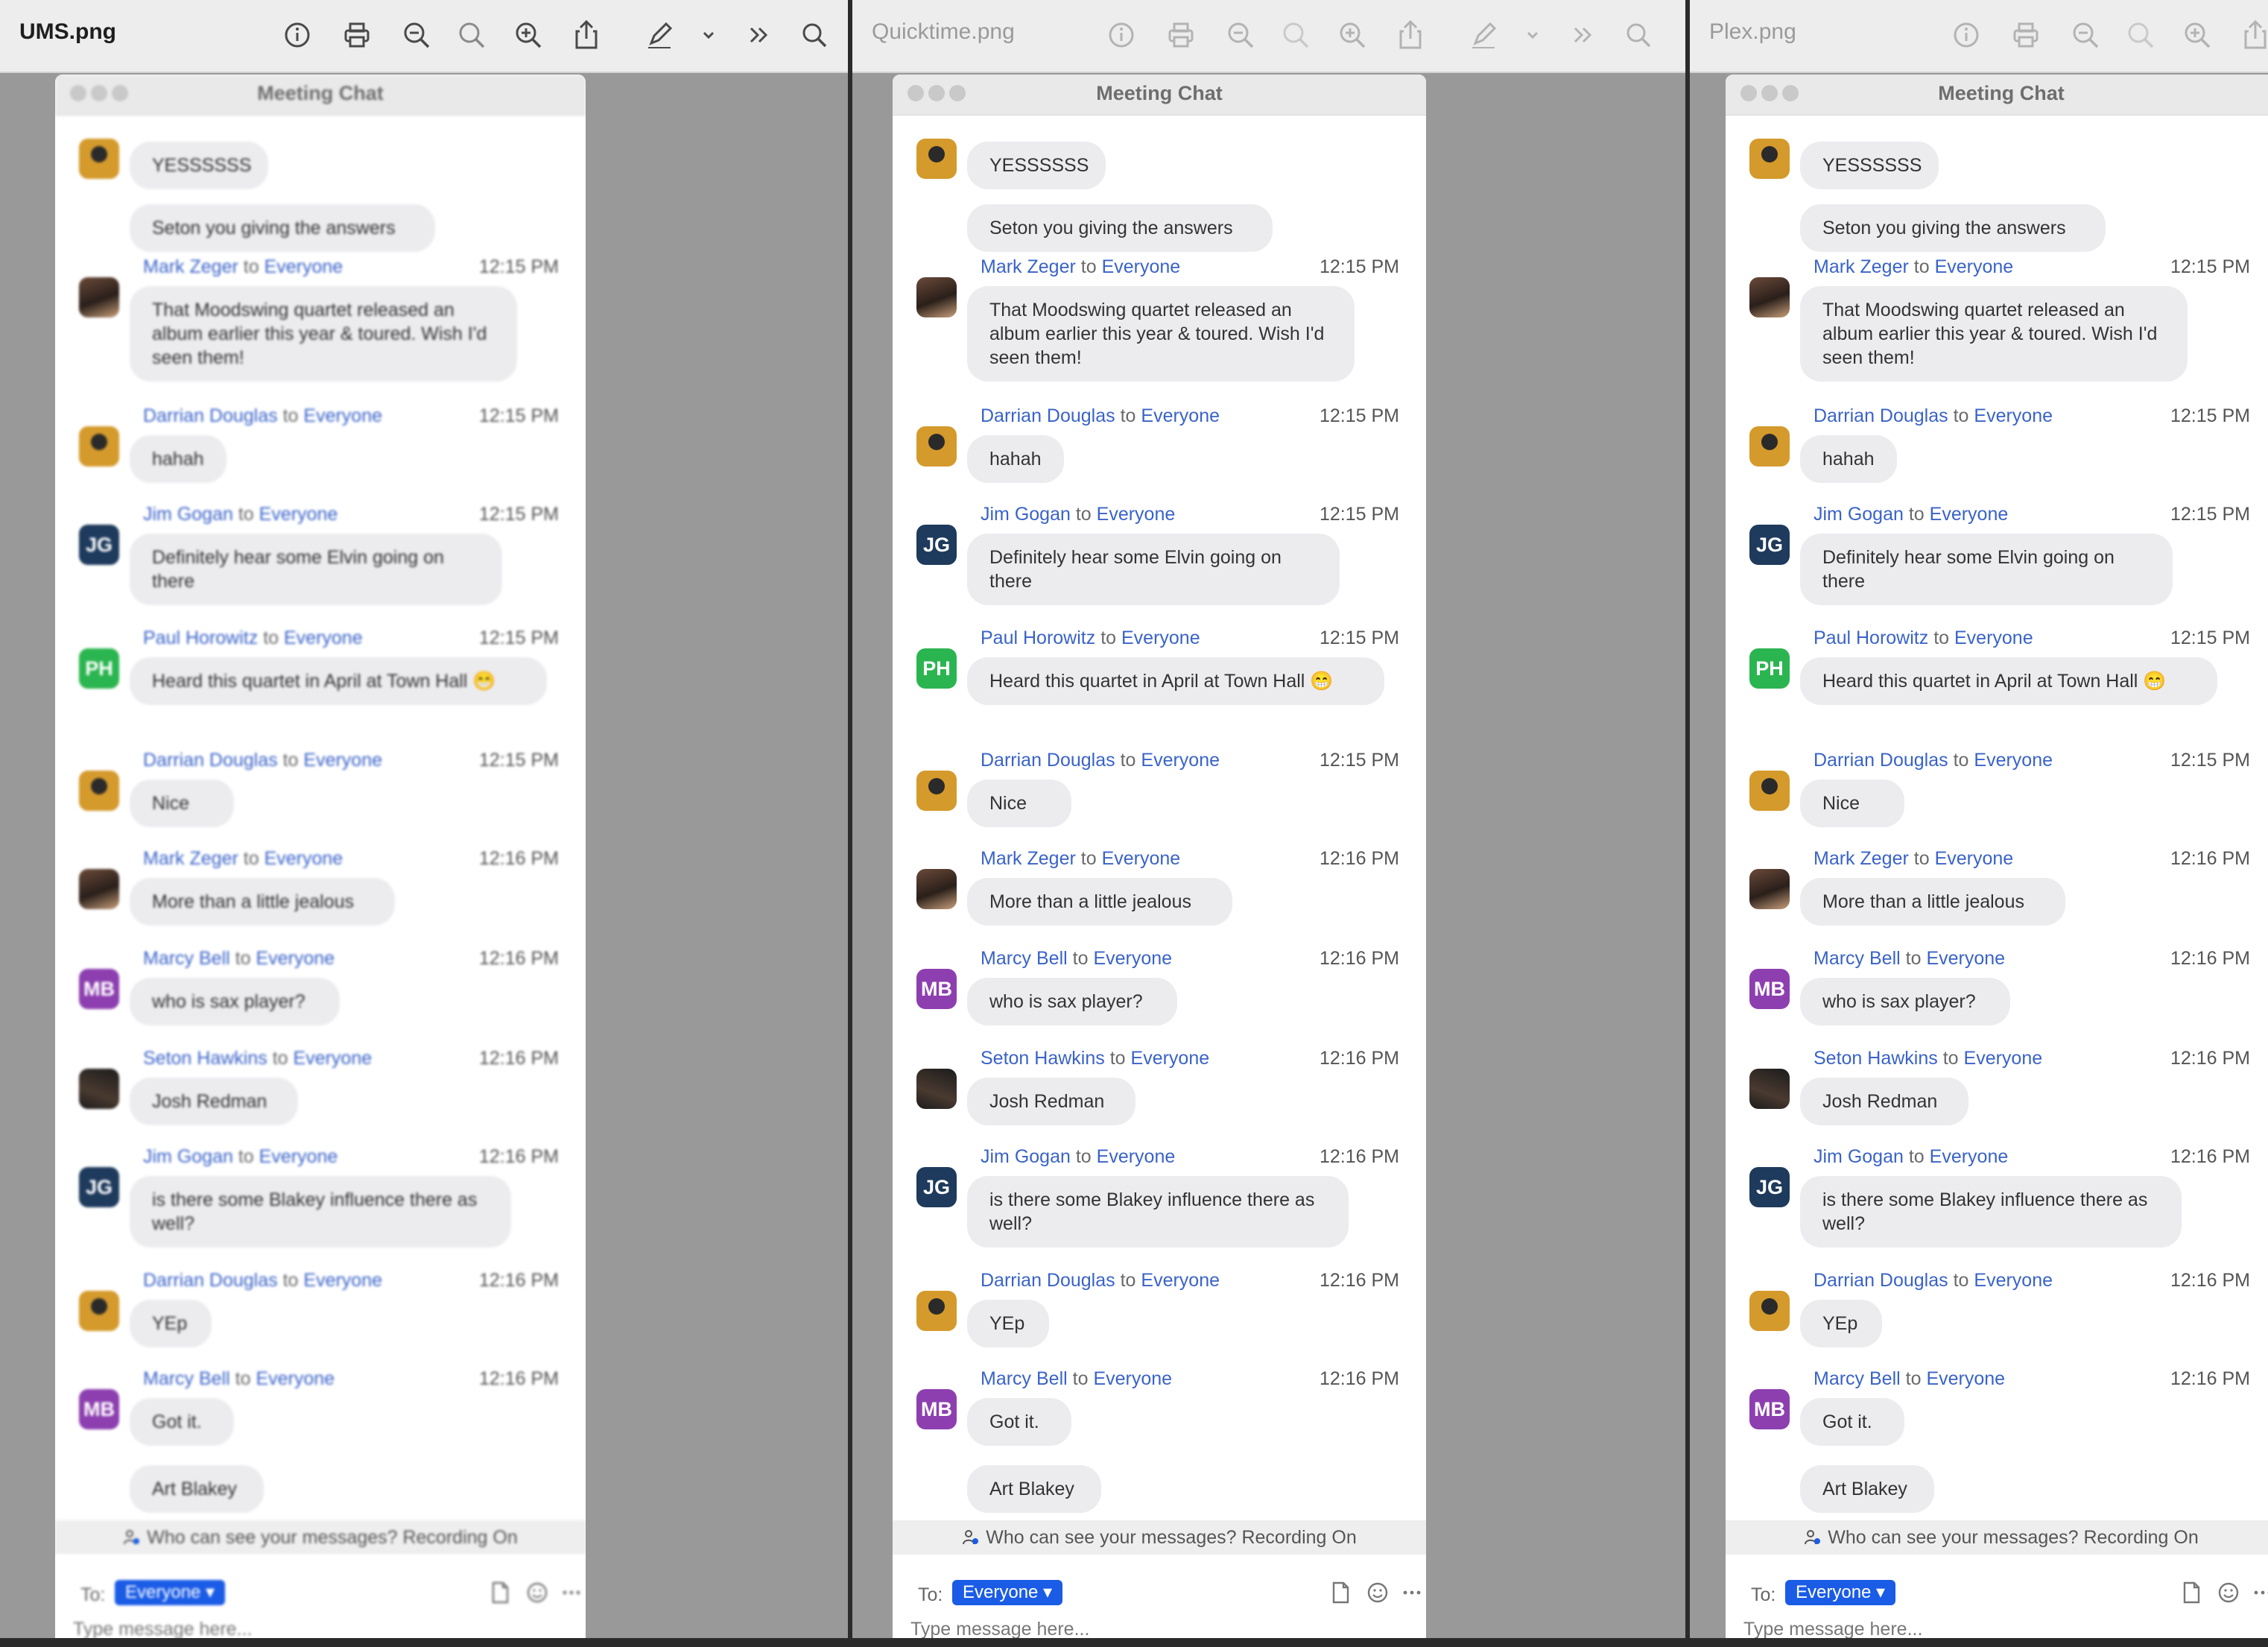 The image size is (2268, 1647). Describe the element at coordinates (280, 1058) in the screenshot. I see `to-label: to` at that location.